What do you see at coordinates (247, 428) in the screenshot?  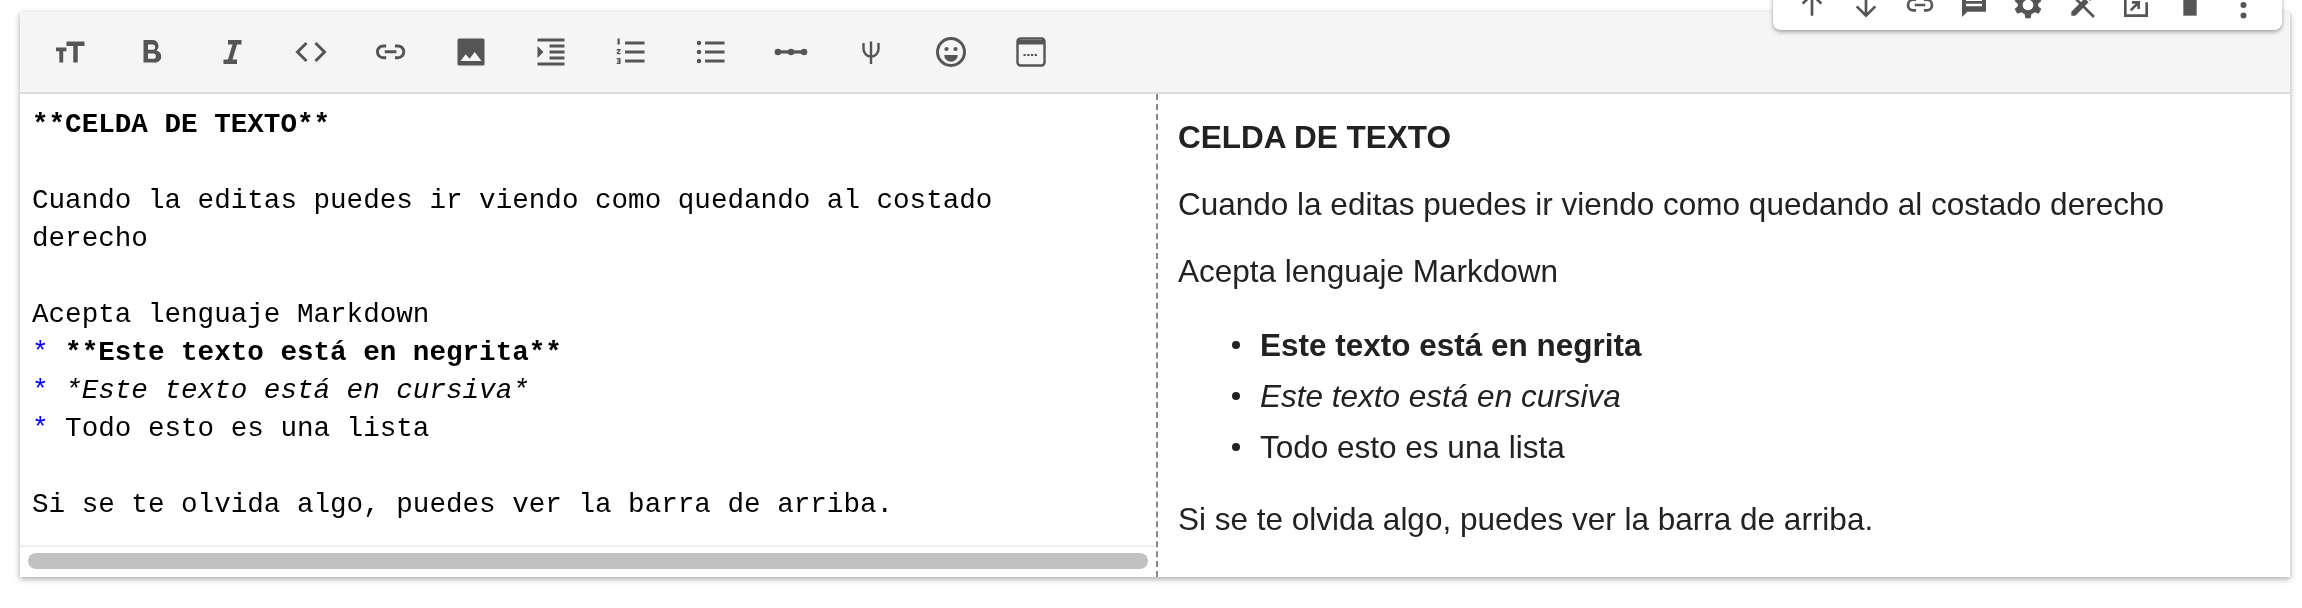 I see `code-line: Todo esto es una lista` at bounding box center [247, 428].